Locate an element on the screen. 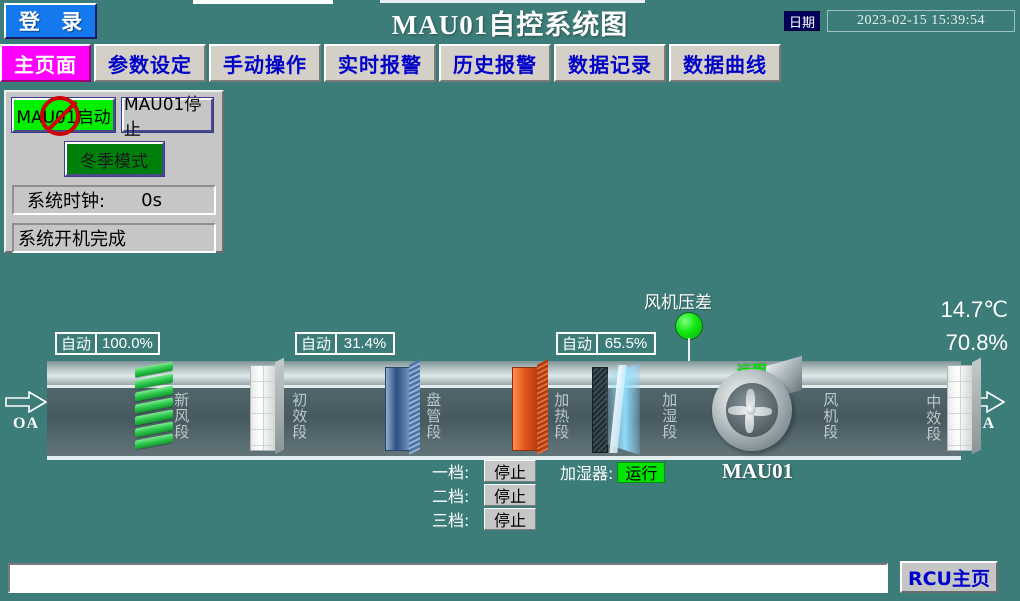 The width and height of the screenshot is (1020, 601). humidifier-auto-box: 自动 65.5% is located at coordinates (606, 343).